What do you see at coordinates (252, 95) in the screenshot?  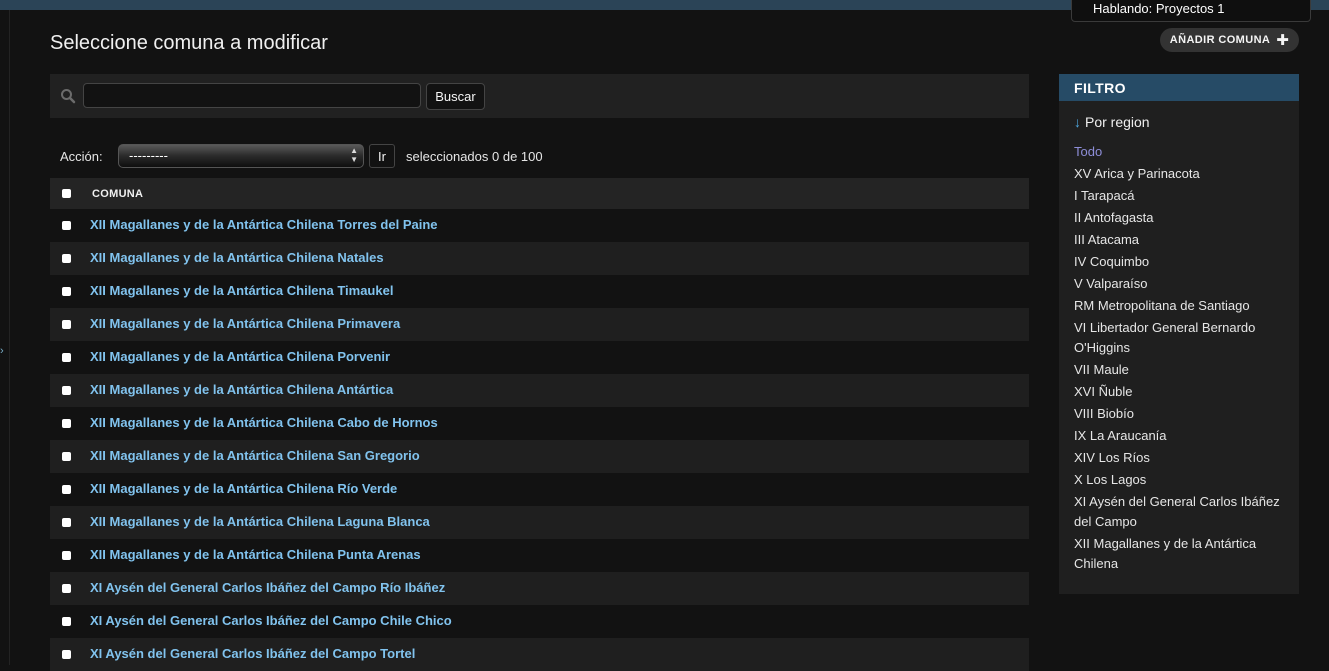 I see `search-input` at bounding box center [252, 95].